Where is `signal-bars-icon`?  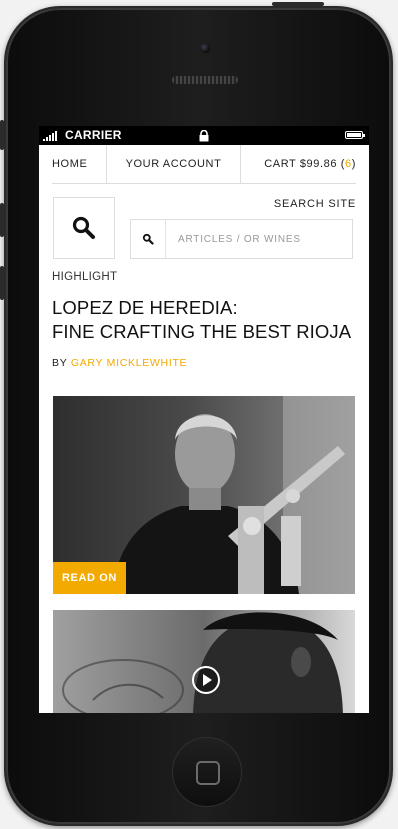 signal-bars-icon is located at coordinates (50, 136).